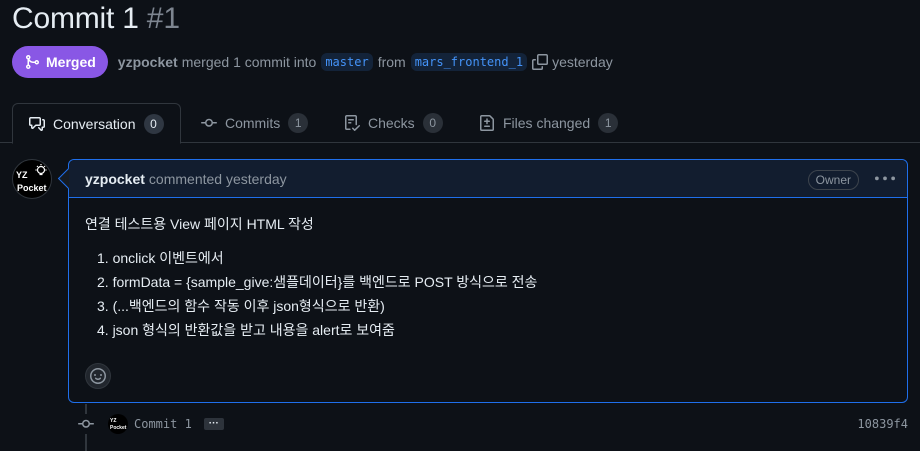 The width and height of the screenshot is (920, 451). Describe the element at coordinates (32, 188) in the screenshot. I see `avatar-text-bottom: Pocket` at that location.